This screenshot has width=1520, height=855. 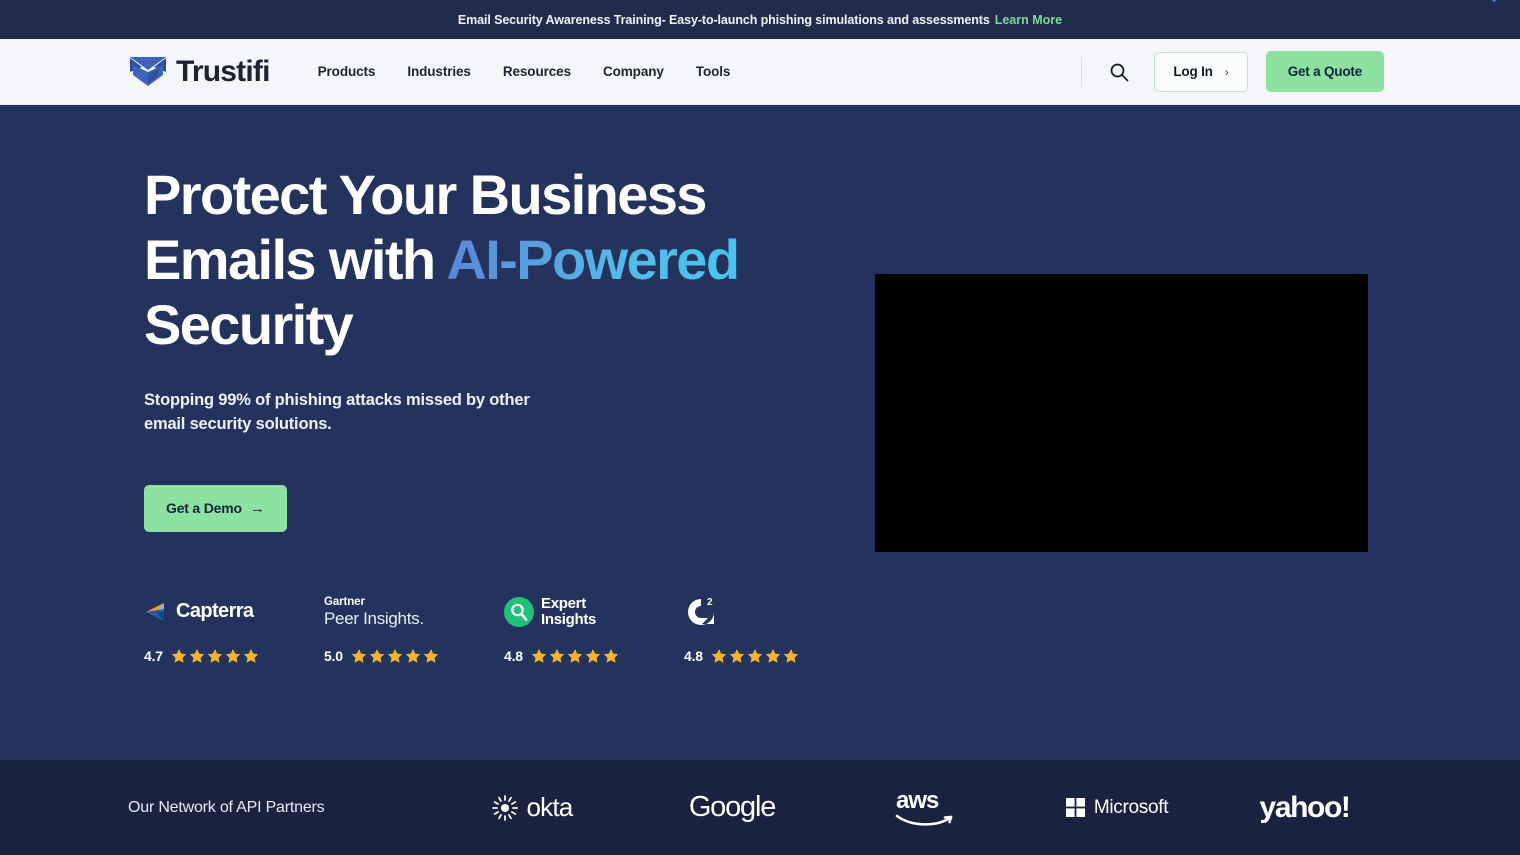 I want to click on partner-aws: aws, so click(x=924, y=808).